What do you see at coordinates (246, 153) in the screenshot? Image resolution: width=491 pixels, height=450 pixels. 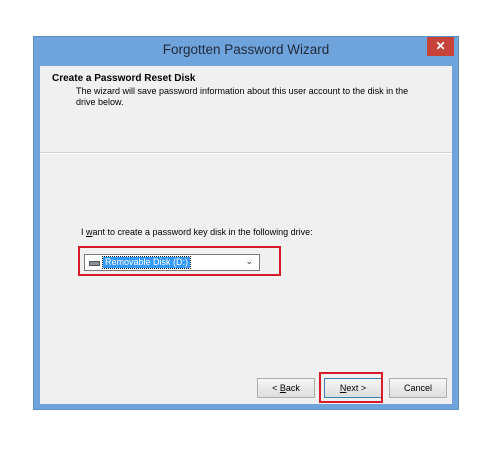 I see `header-divider` at bounding box center [246, 153].